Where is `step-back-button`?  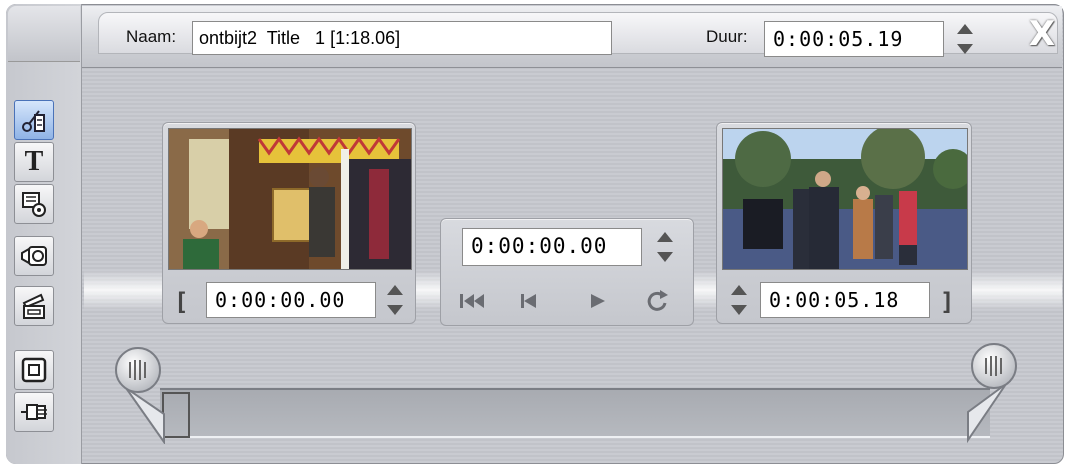
step-back-button is located at coordinates (529, 301).